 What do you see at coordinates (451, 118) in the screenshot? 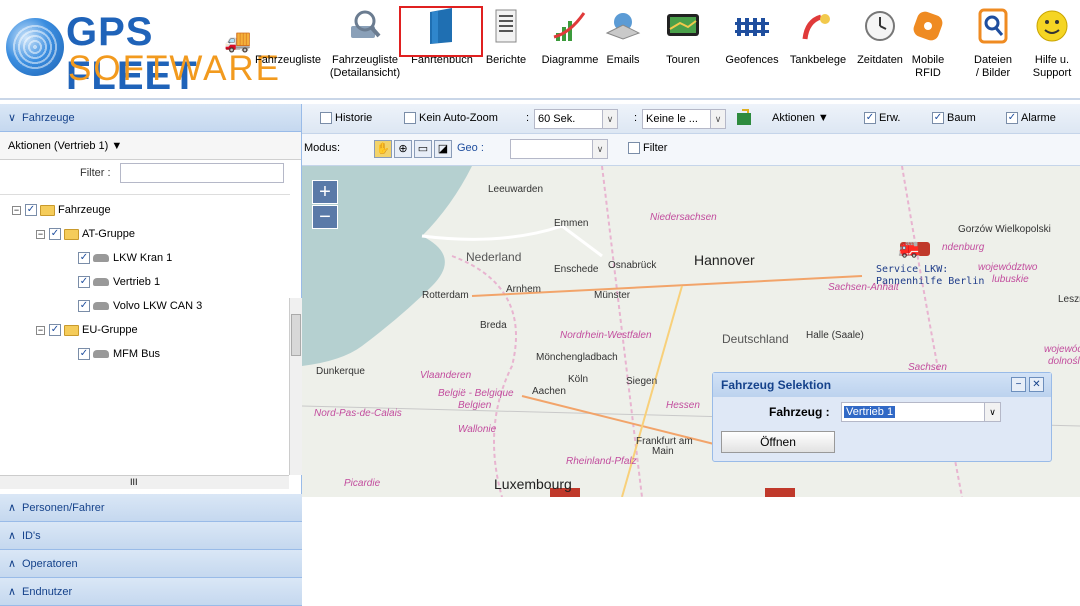
I see `autozoom-toggle: Kein Auto-Zoom` at bounding box center [451, 118].